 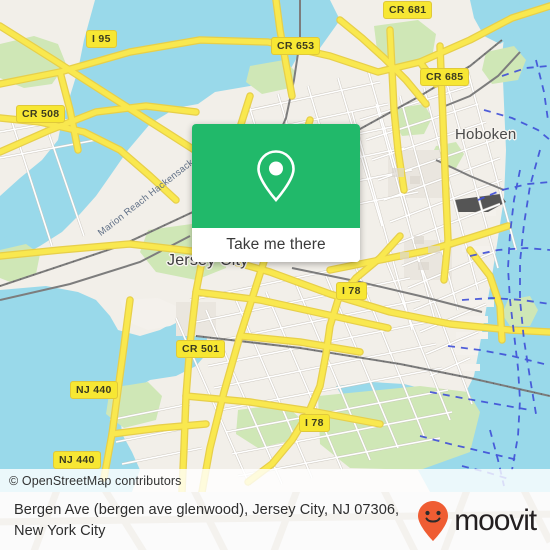 What do you see at coordinates (201, 349) in the screenshot?
I see `highway-shield: CR 501` at bounding box center [201, 349].